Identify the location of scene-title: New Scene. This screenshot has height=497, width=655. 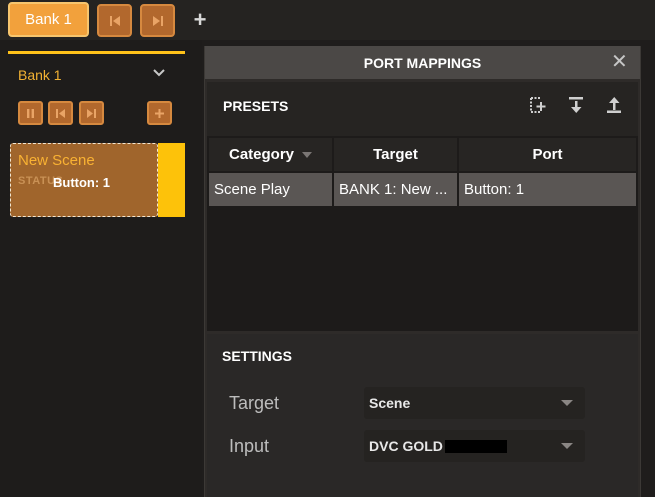
(56, 160).